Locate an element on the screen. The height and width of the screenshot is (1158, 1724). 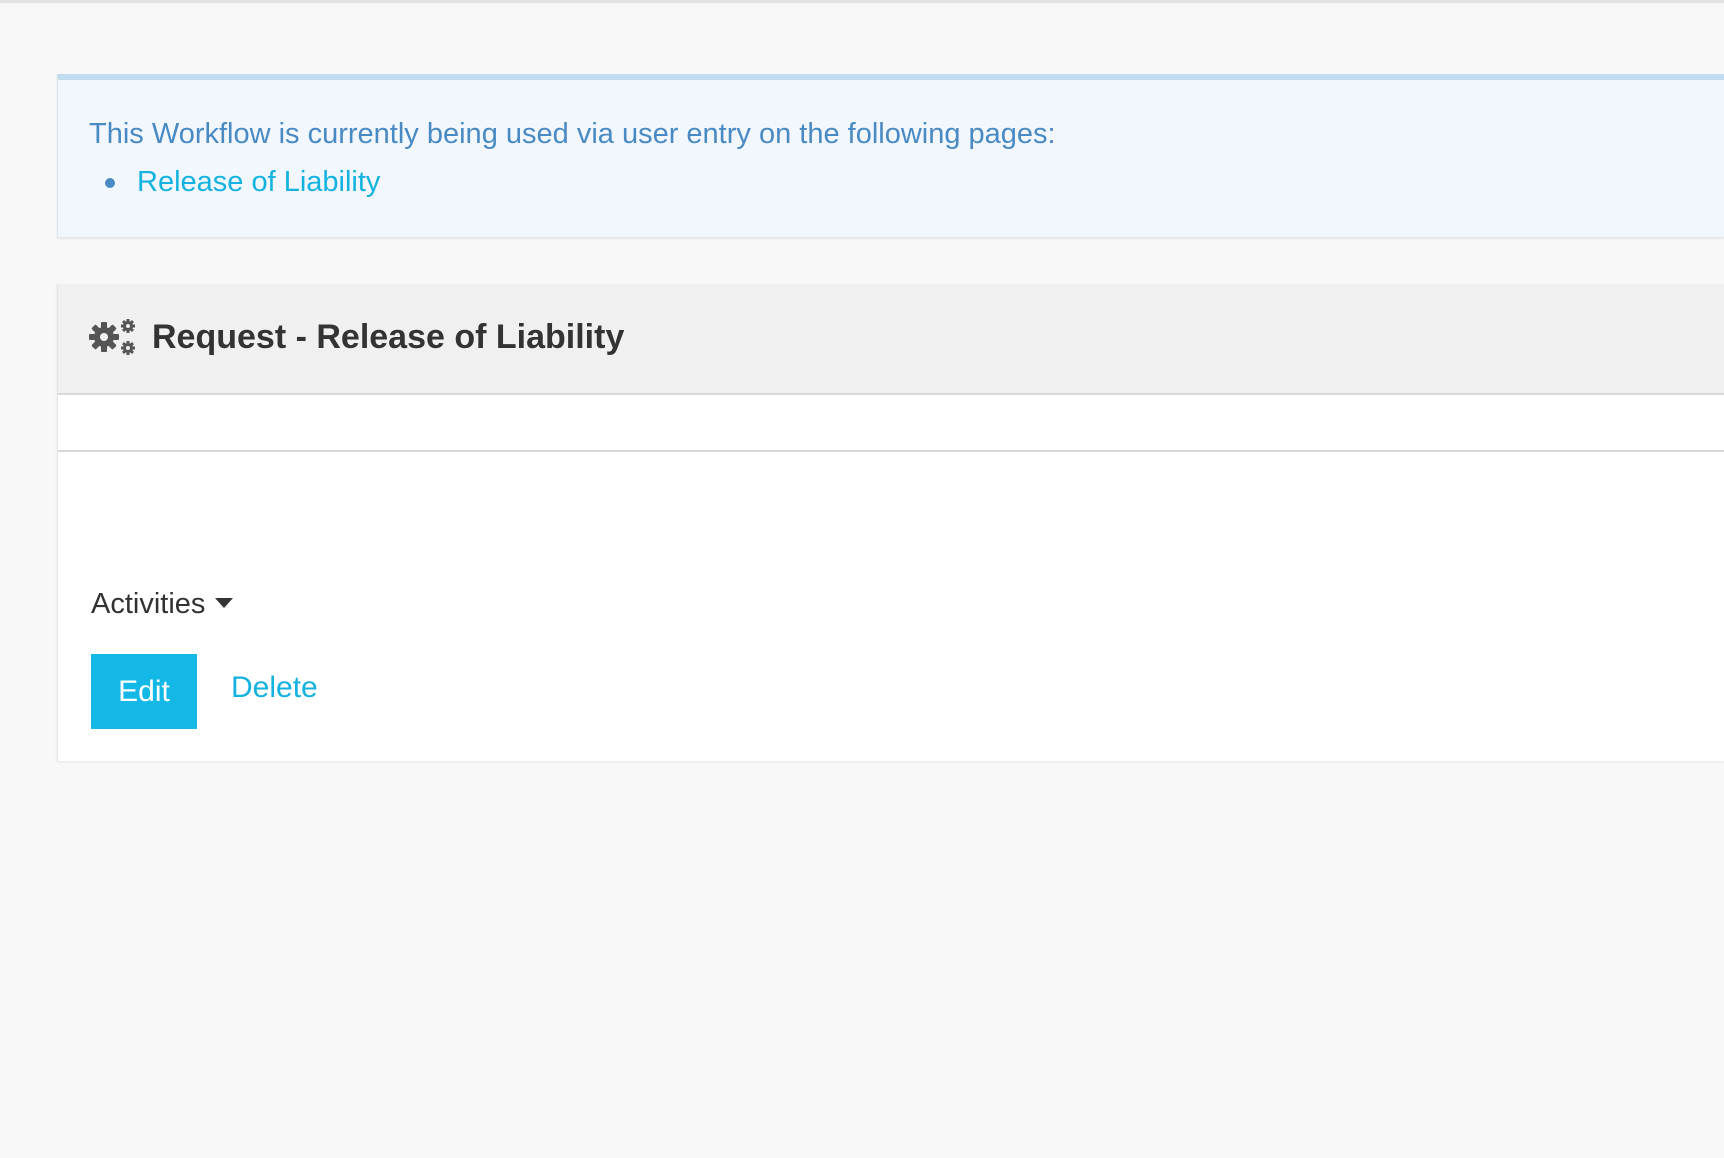
panel-heading: Request - Release of Liability is located at coordinates (891, 339).